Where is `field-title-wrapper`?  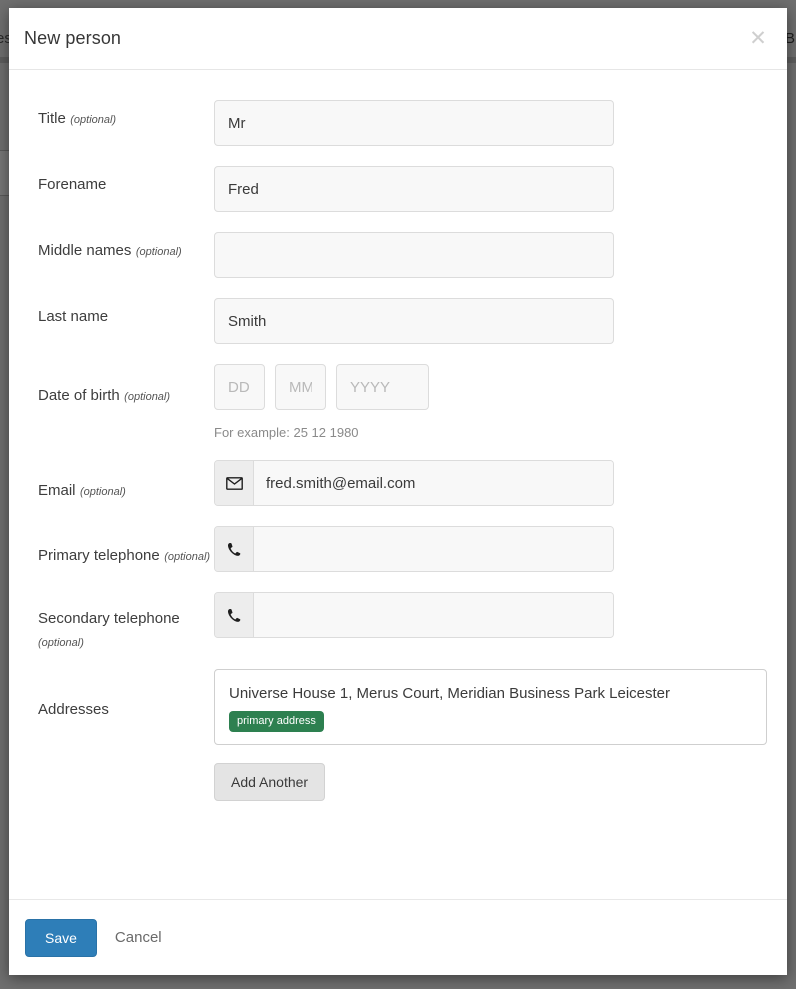
field-title-wrapper is located at coordinates (493, 123).